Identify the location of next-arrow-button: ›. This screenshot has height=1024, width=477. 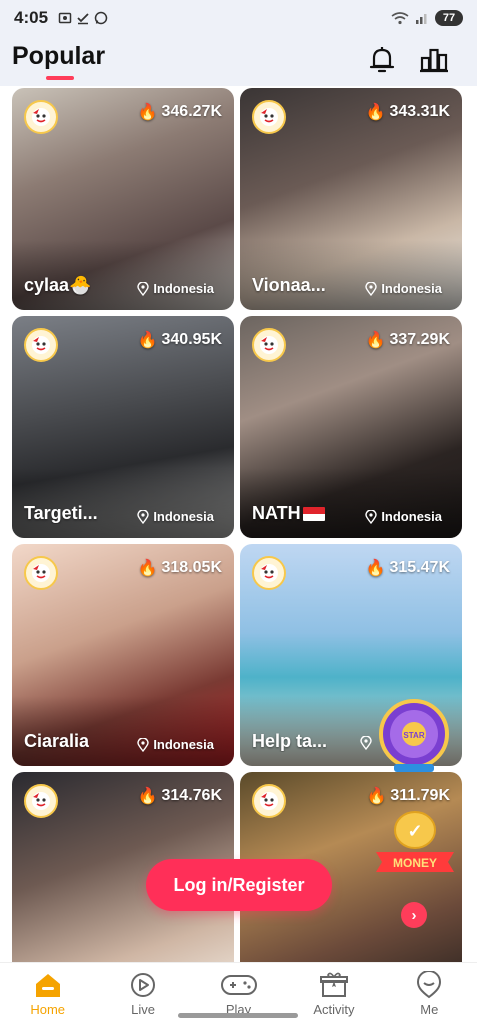
(414, 915).